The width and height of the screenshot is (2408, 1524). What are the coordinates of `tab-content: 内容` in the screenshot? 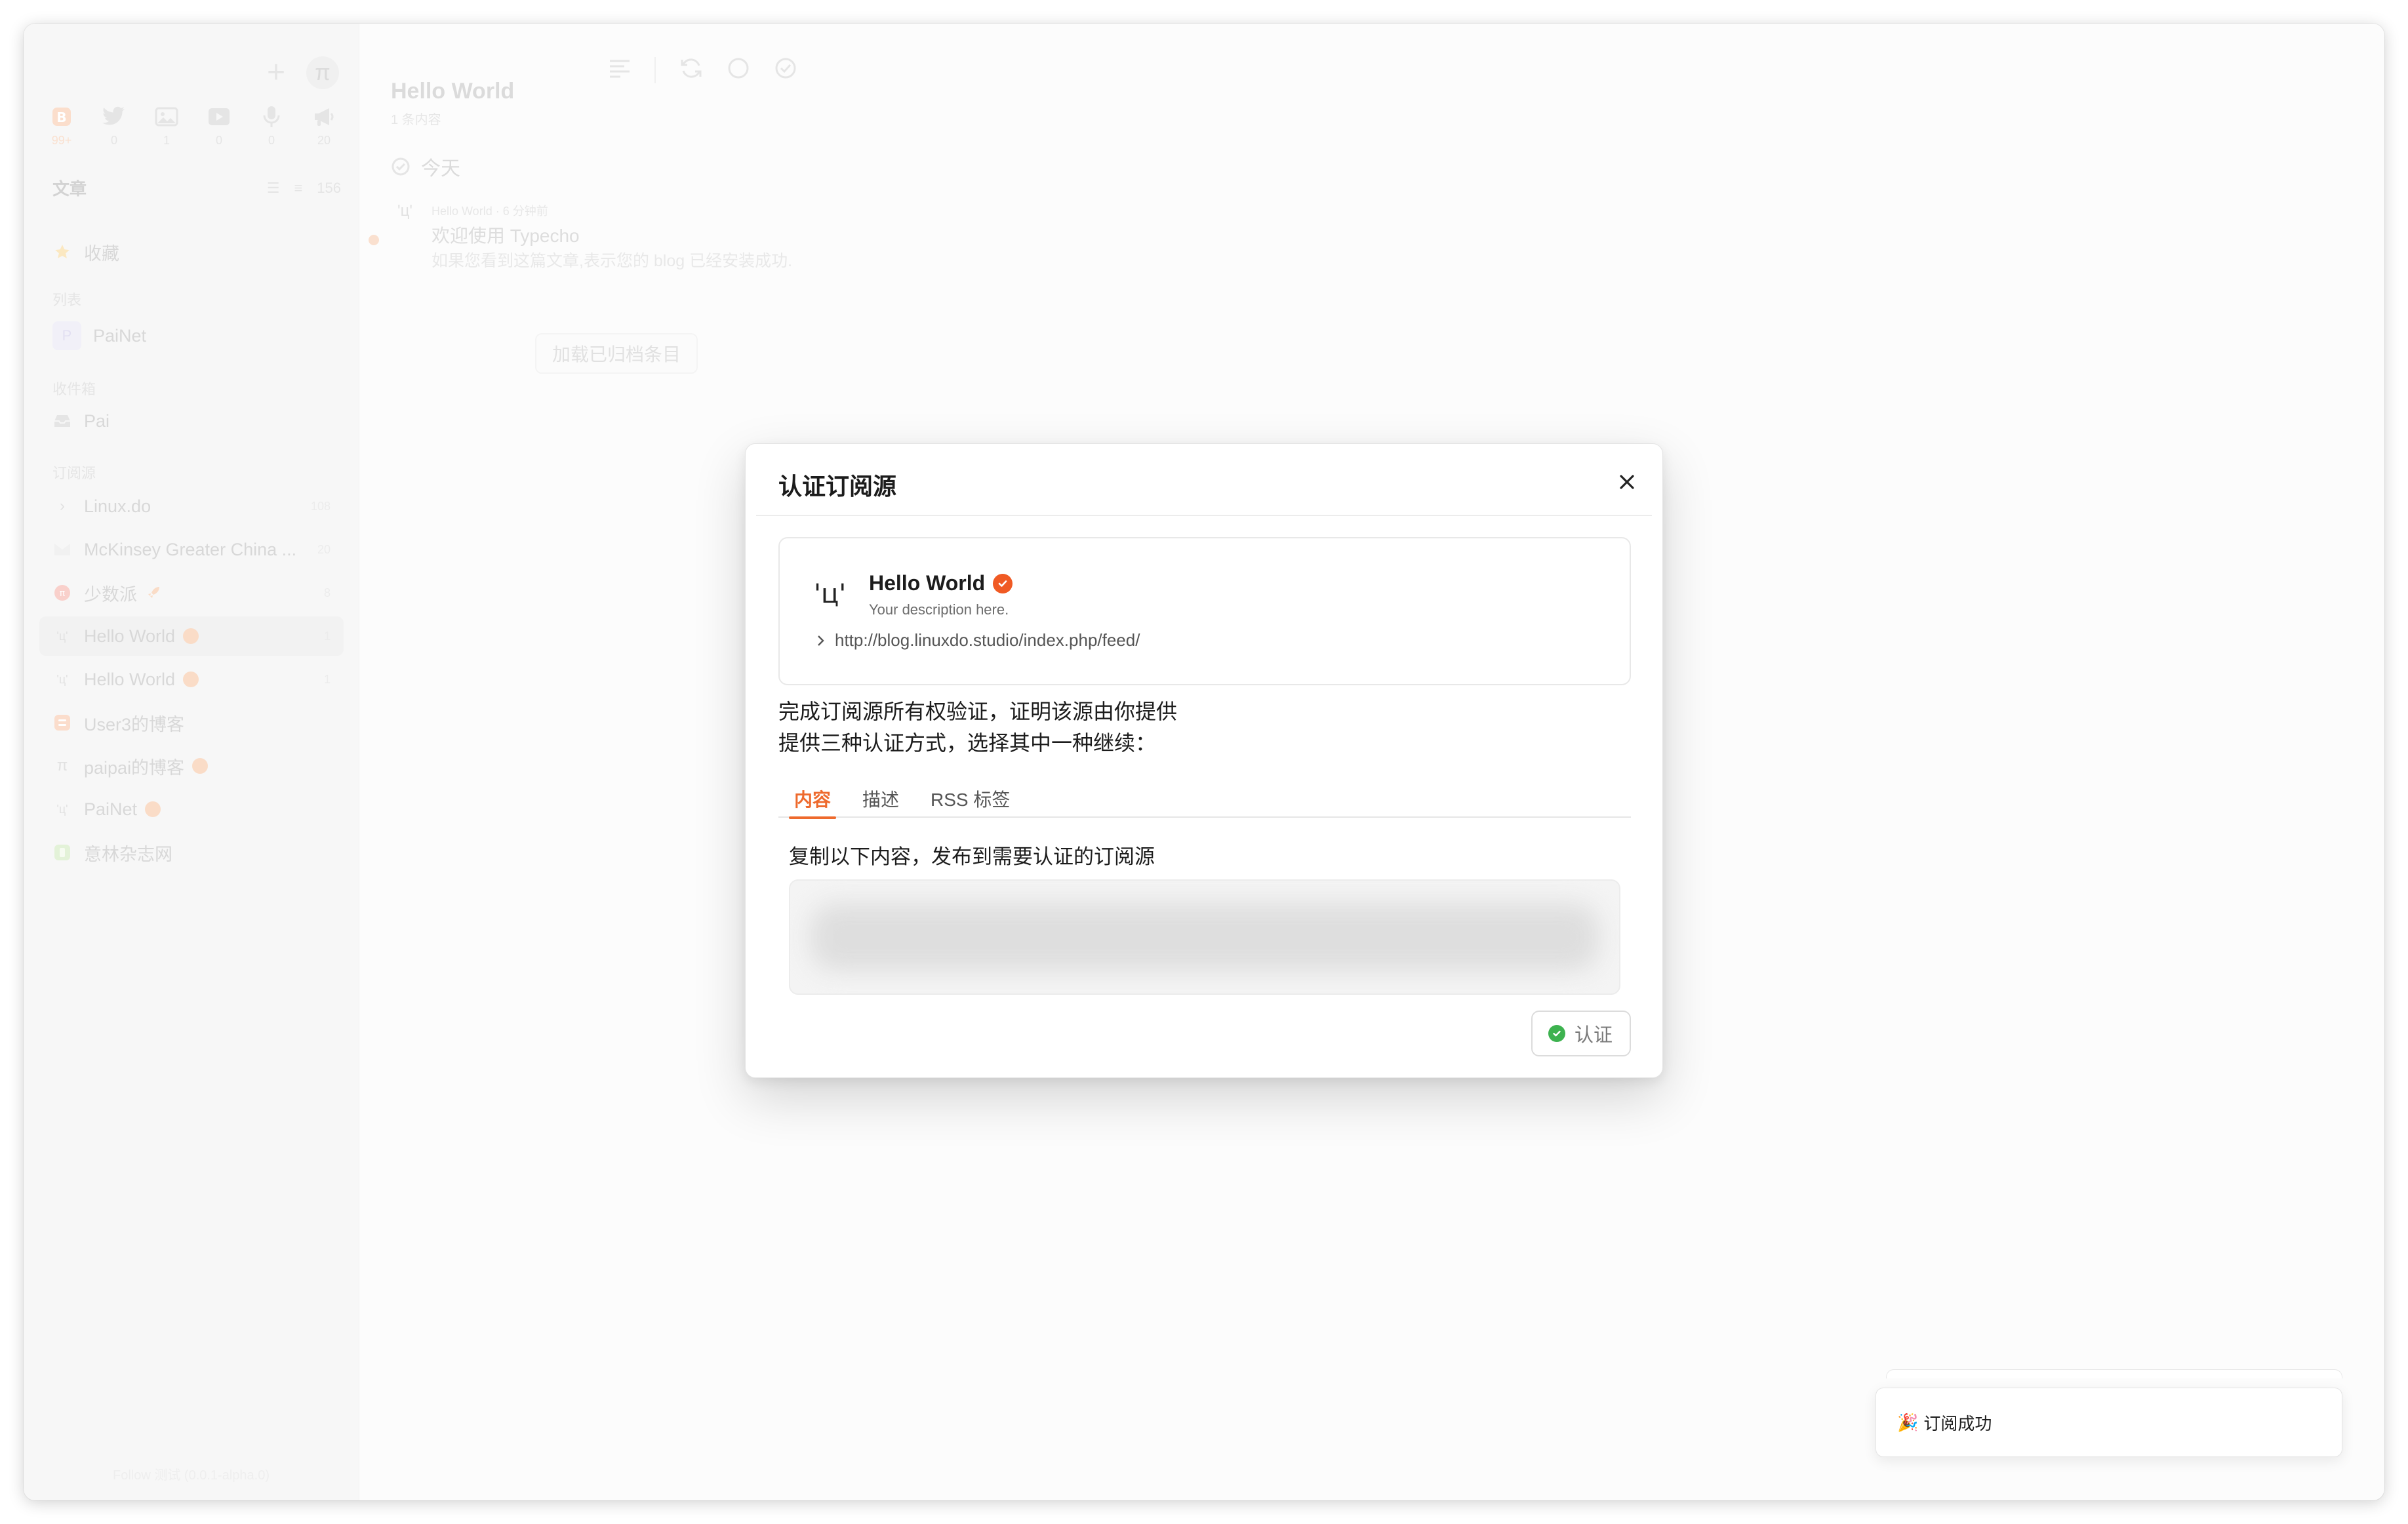 It's located at (813, 800).